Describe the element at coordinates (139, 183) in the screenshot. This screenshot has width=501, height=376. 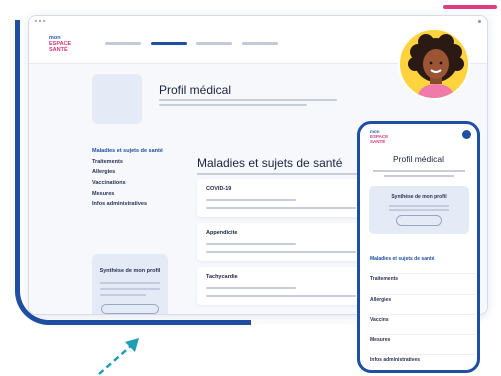
I see `sidebar-item-vaccinations: Vaccinations` at that location.